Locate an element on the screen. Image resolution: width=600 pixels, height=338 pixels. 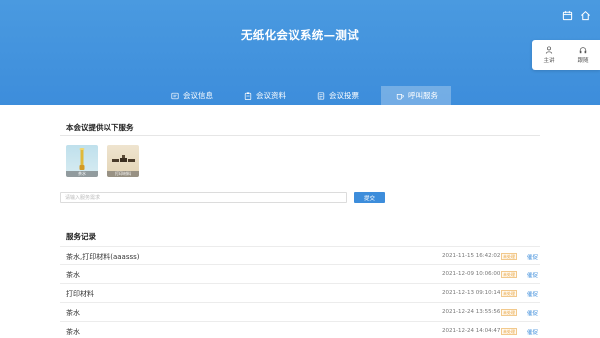
service-card-print: 打印材料 is located at coordinates (123, 161).